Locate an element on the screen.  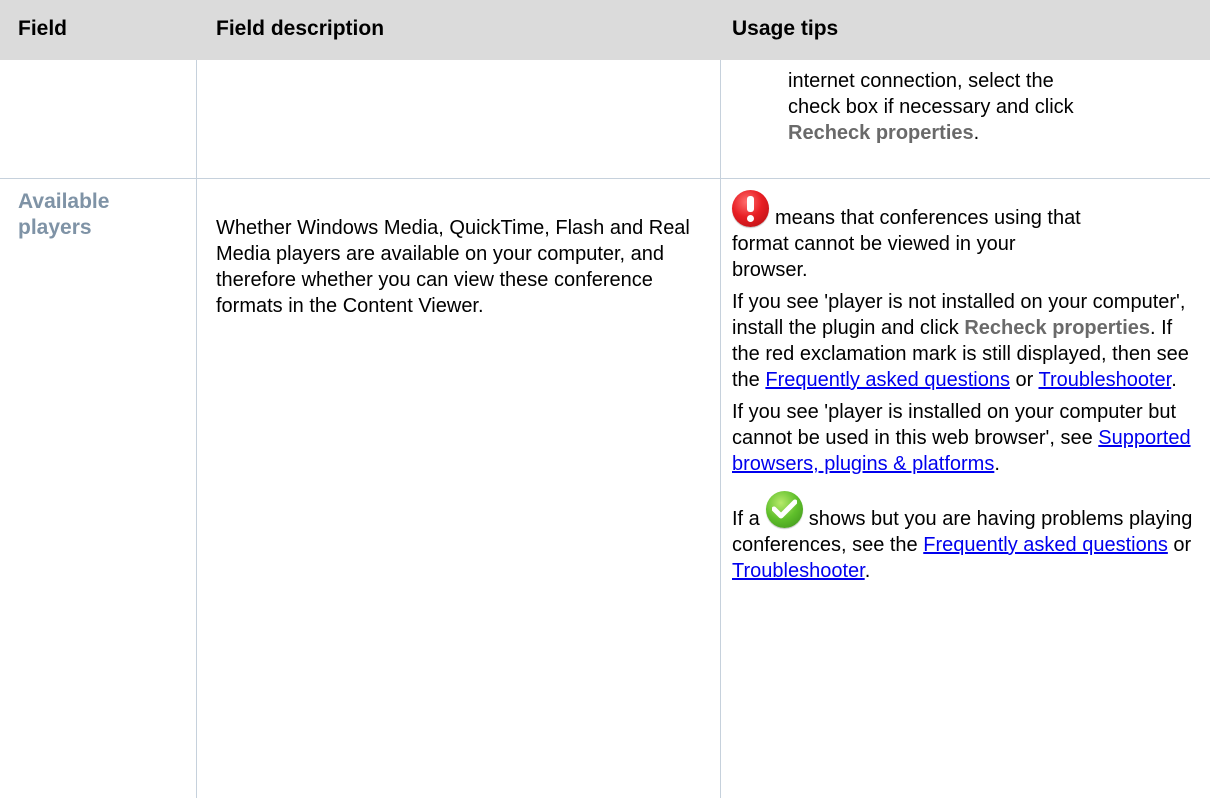
field-name-available-players: Available players is located at coordinates (64, 214).